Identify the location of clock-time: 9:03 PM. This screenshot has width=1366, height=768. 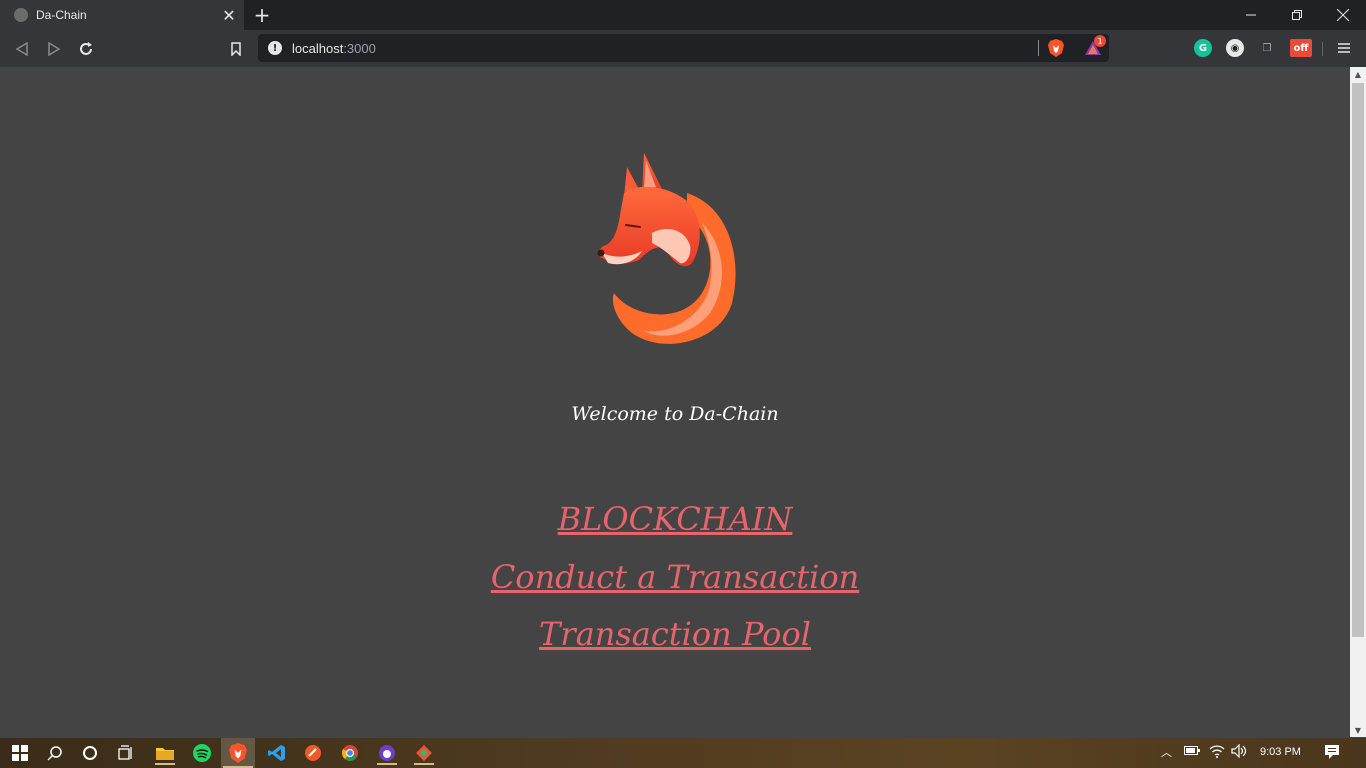
(1280, 752).